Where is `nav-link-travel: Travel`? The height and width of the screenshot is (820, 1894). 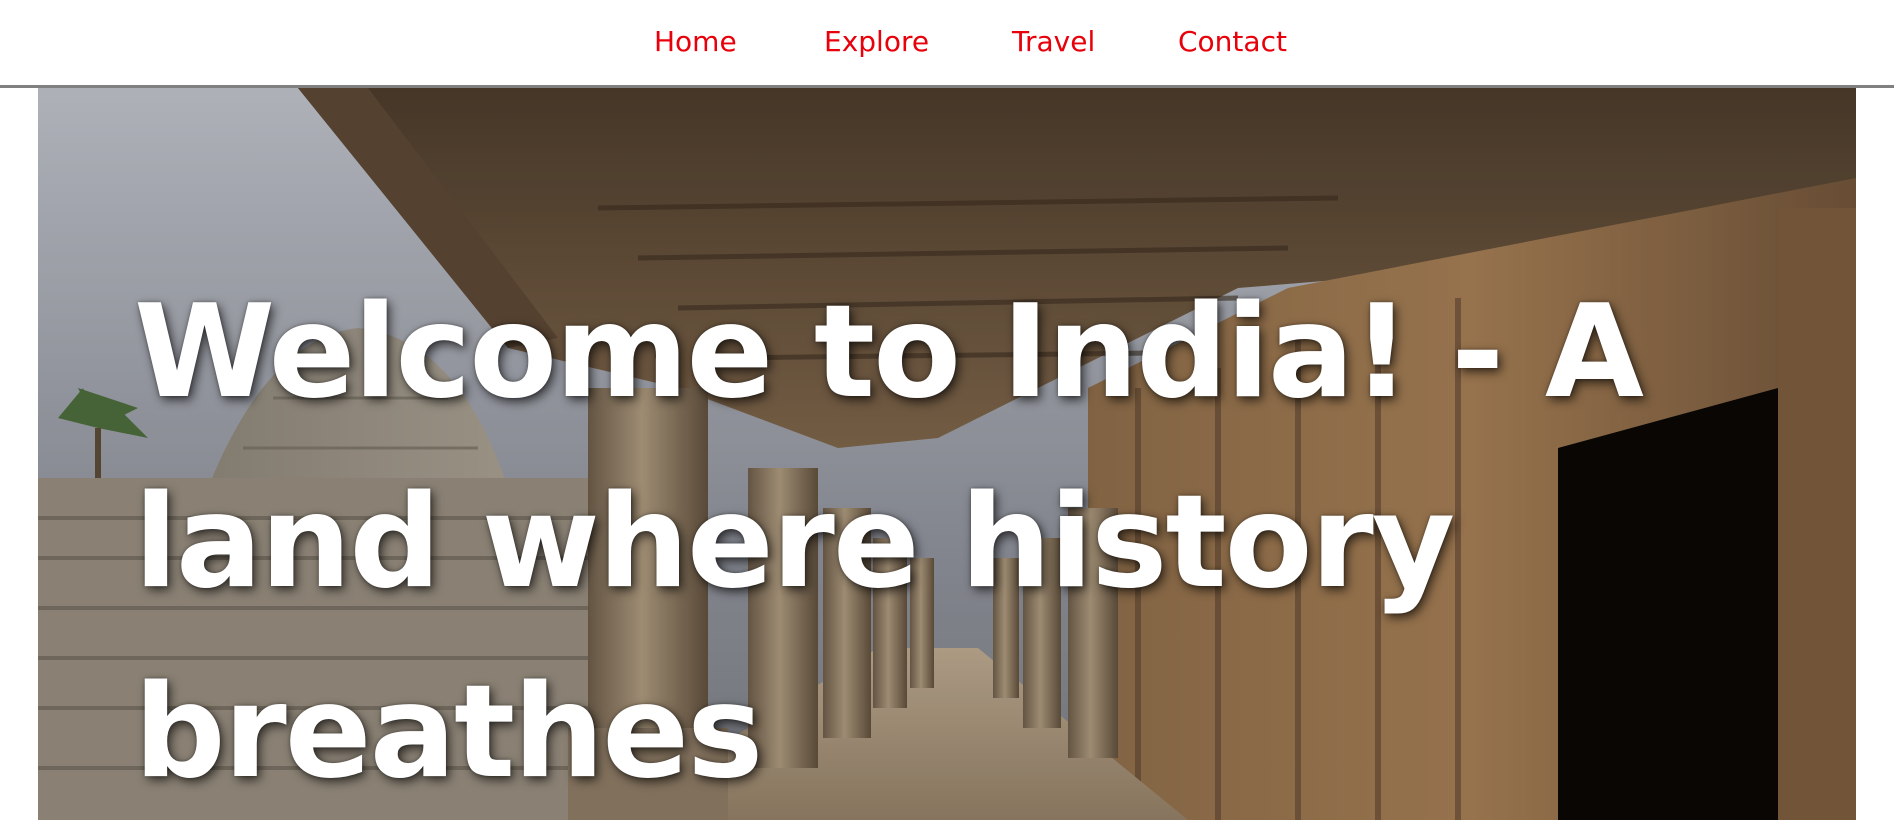
nav-link-travel: Travel is located at coordinates (1053, 42).